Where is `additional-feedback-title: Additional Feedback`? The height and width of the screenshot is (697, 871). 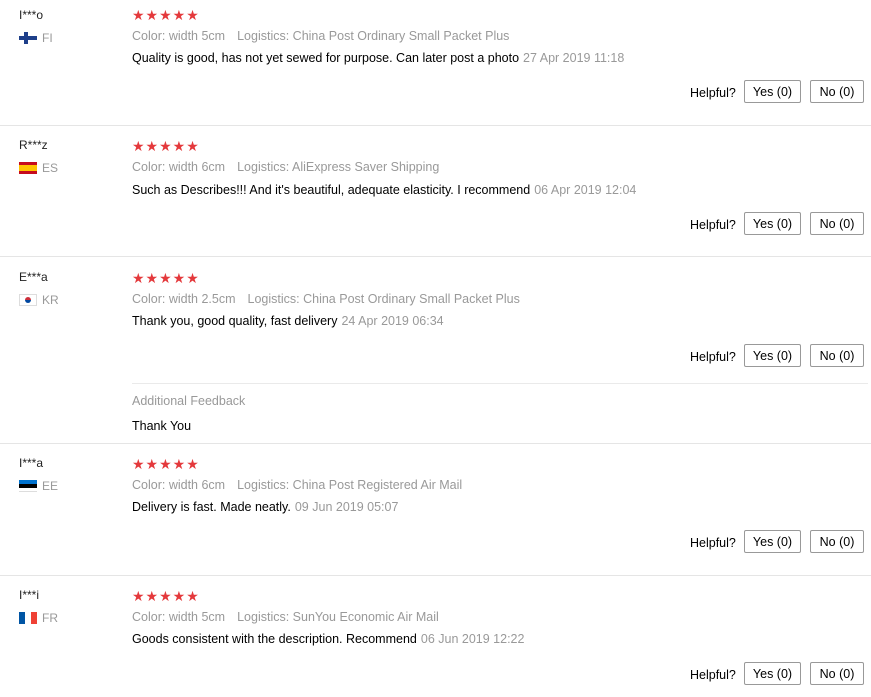
additional-feedback-title: Additional Feedback is located at coordinates (189, 401).